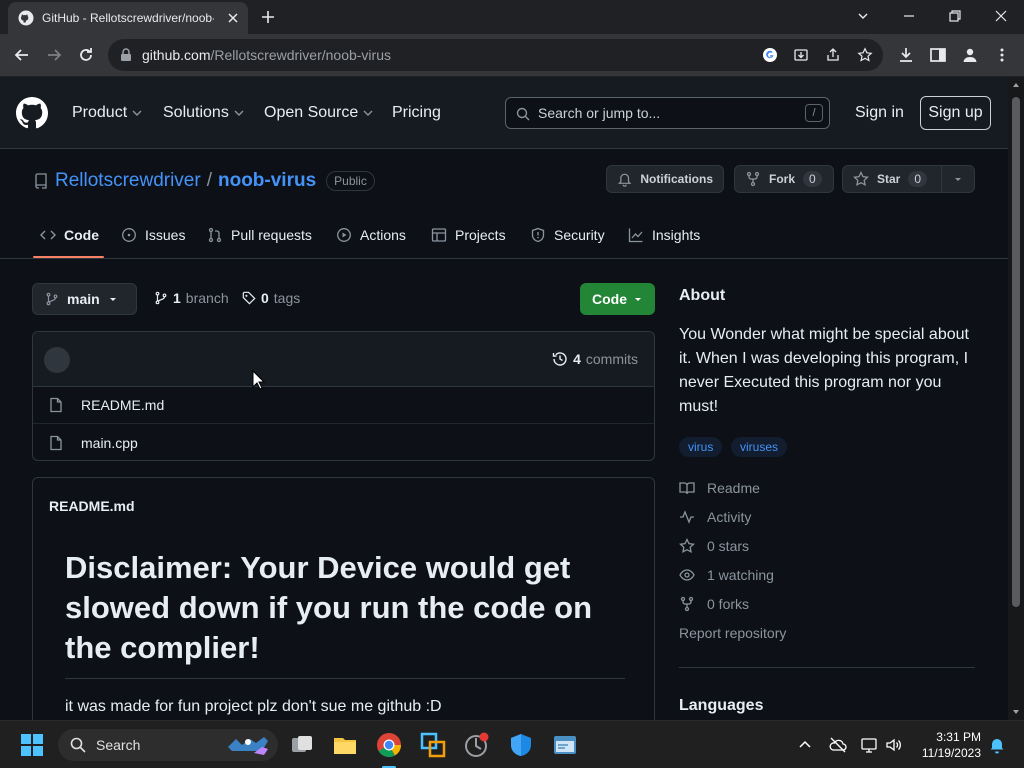  I want to click on install-app-icon, so click(801, 55).